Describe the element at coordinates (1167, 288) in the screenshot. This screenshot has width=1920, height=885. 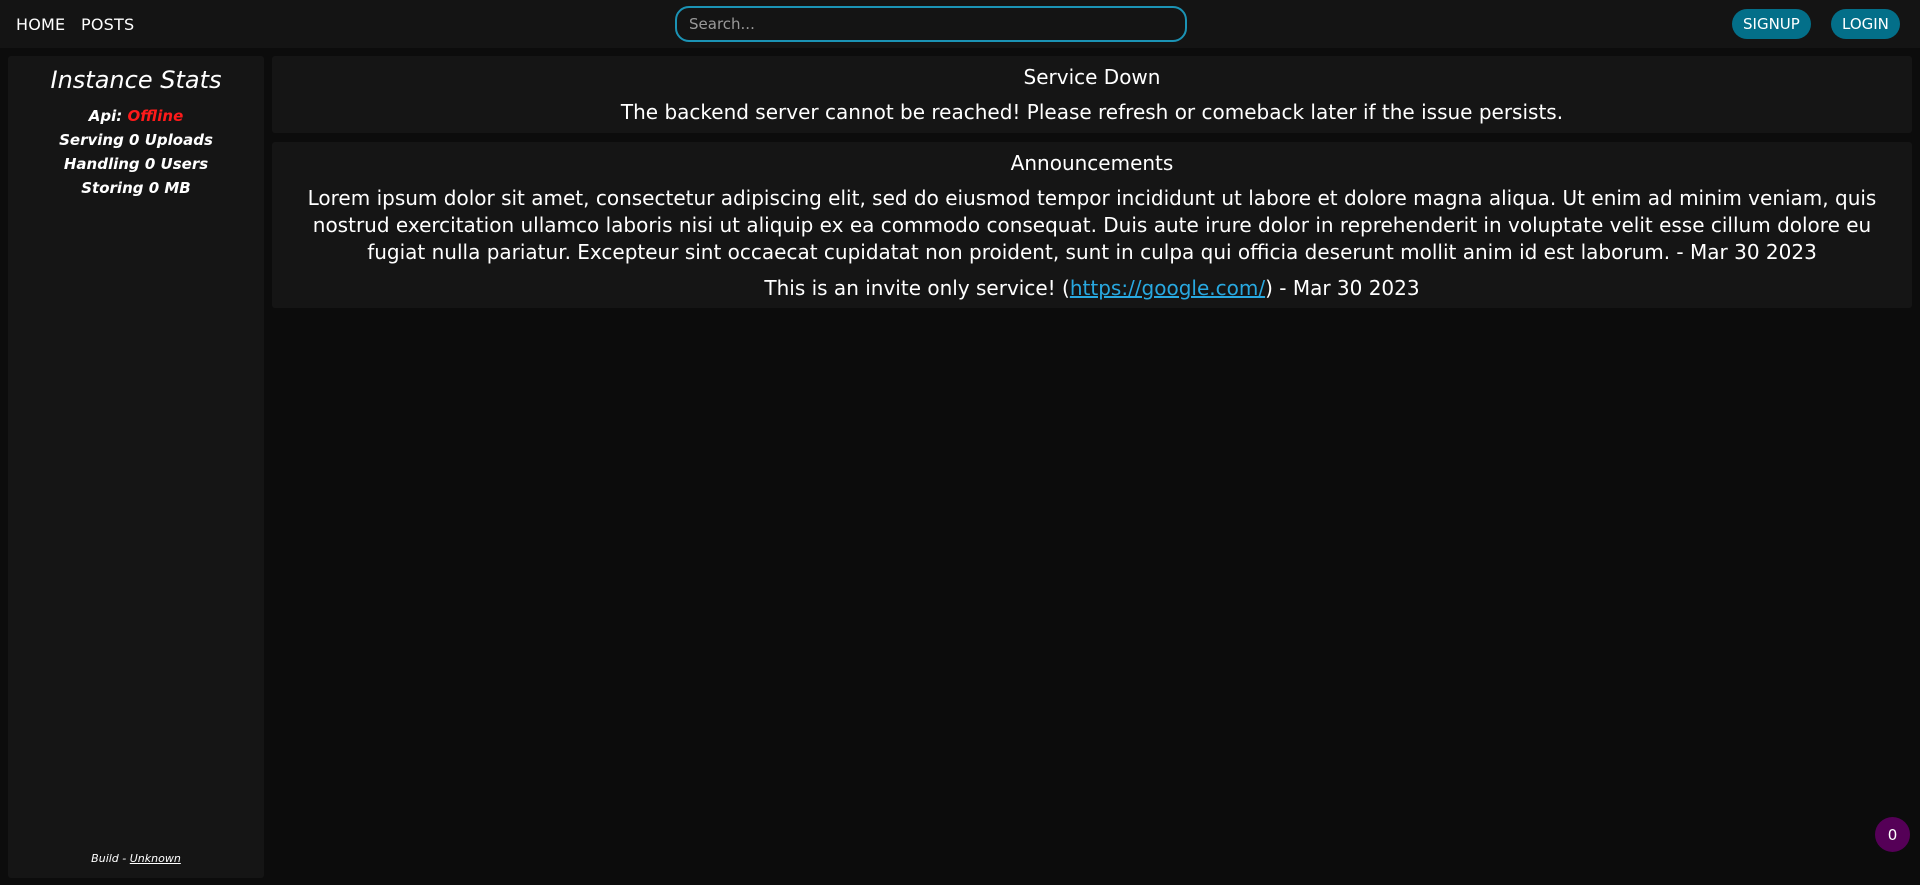
I see `announcement-link: https://google.com/` at that location.